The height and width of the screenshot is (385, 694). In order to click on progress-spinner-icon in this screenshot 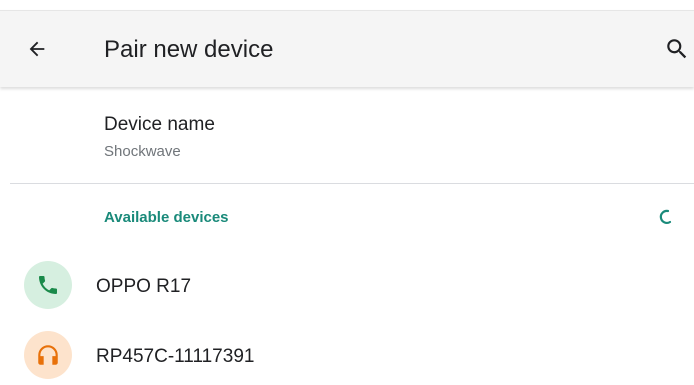, I will do `click(665, 216)`.